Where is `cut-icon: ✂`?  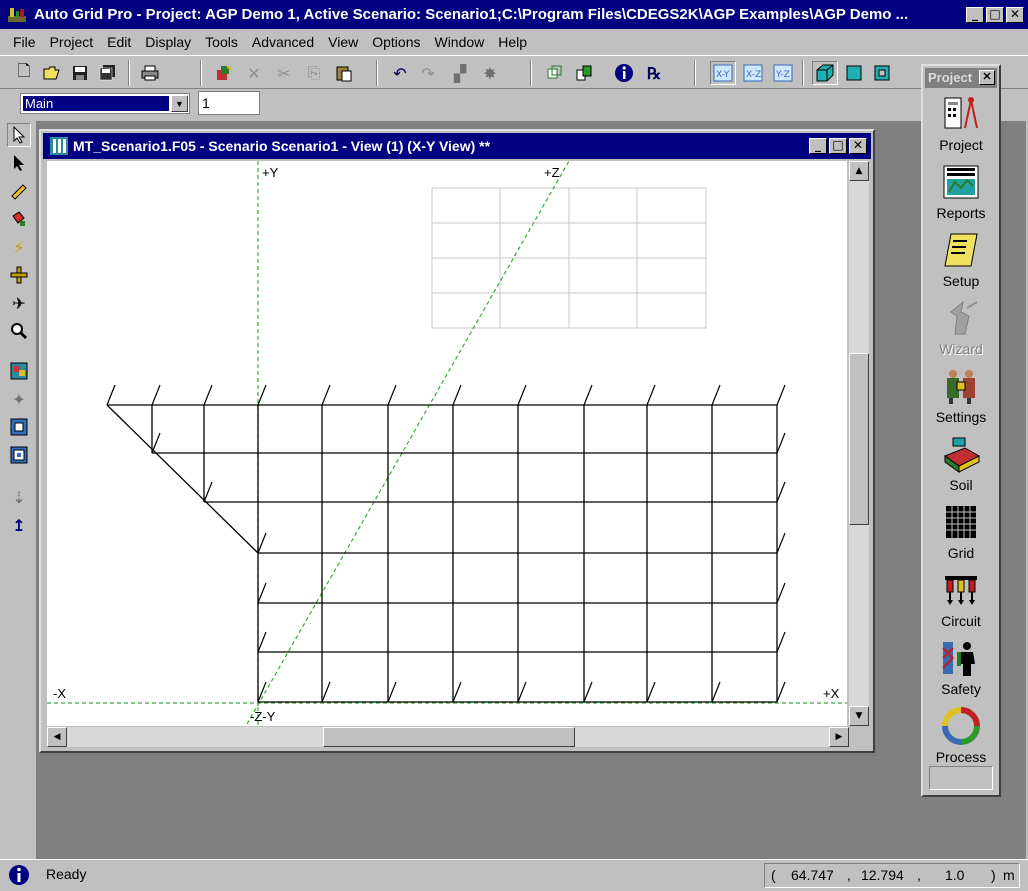
cut-icon: ✂ is located at coordinates (284, 73).